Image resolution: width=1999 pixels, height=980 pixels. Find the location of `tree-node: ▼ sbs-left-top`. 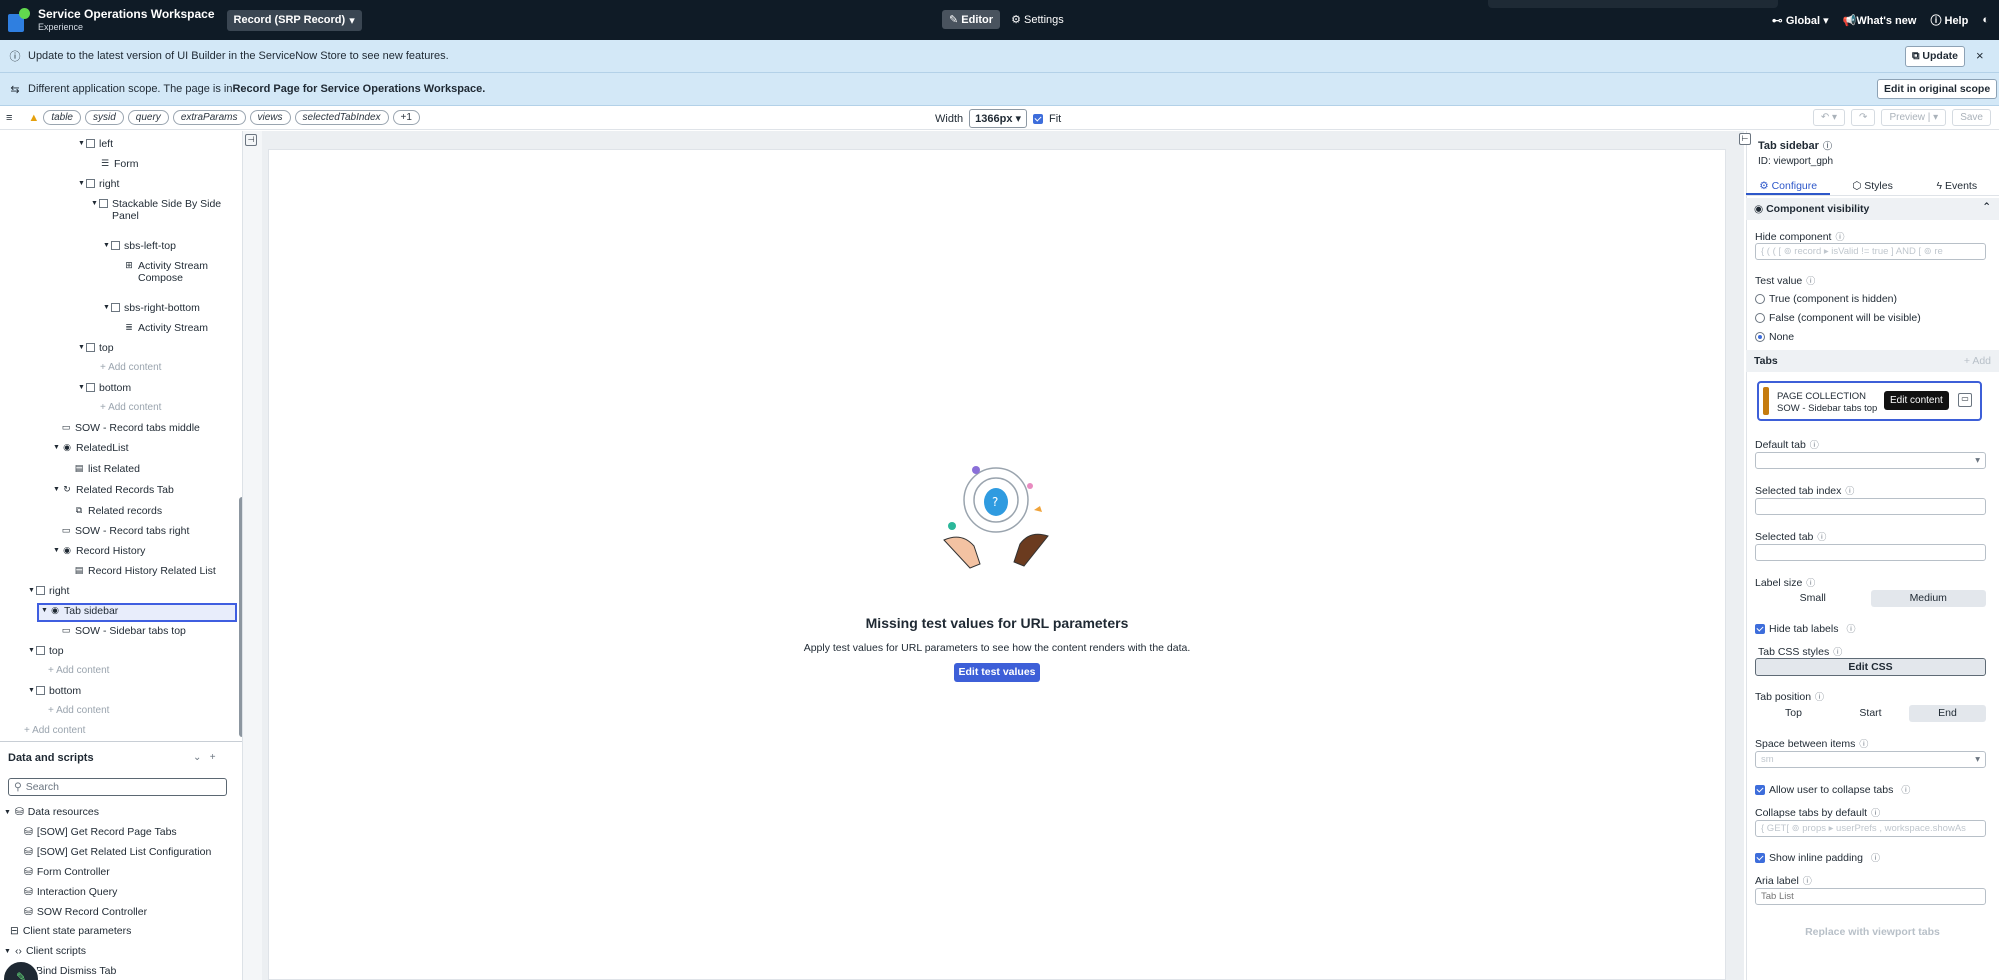

tree-node: ▼ sbs-left-top is located at coordinates (139, 246).